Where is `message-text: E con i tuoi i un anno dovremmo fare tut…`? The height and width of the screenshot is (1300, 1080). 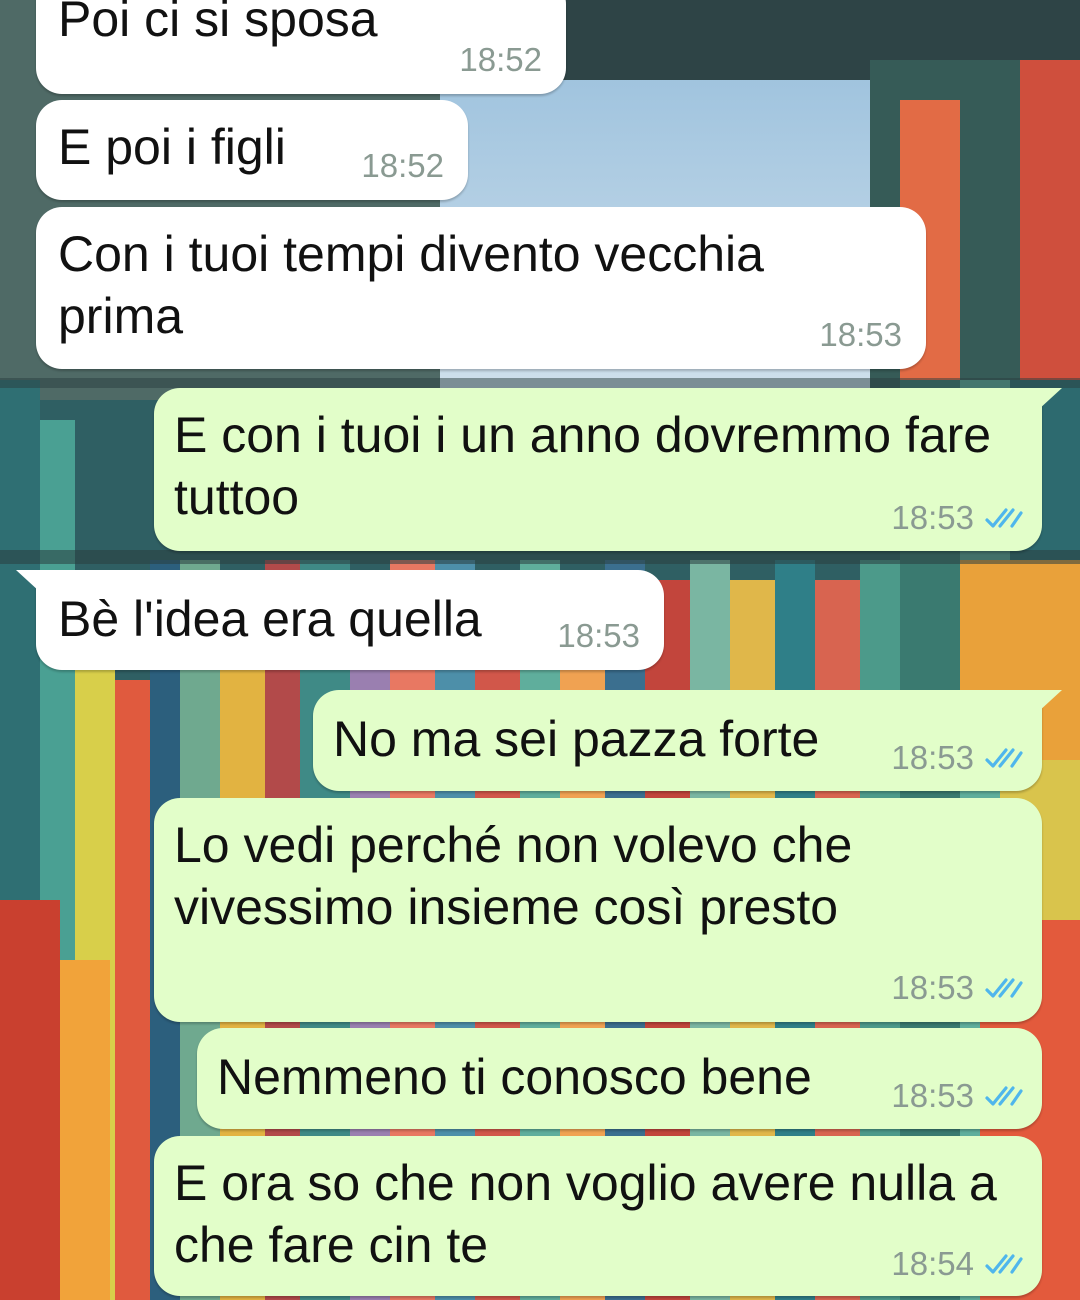
message-text: E con i tuoi i un anno dovremmo fare tut… is located at coordinates (583, 466).